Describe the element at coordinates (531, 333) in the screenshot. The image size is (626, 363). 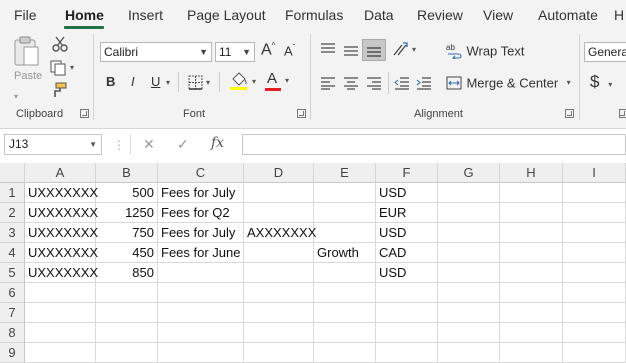
I see `cell-h8` at that location.